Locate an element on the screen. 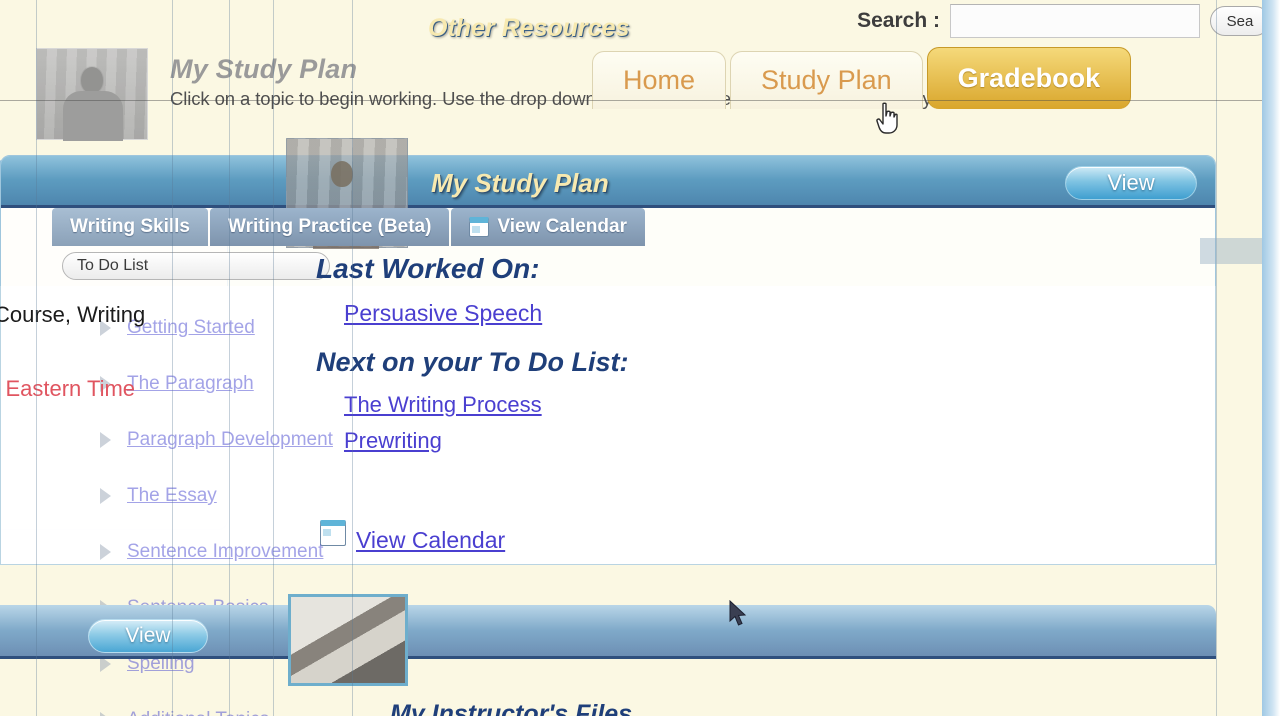 This screenshot has width=1280, height=720. topic-row: Paragraph Development is located at coordinates (260, 440).